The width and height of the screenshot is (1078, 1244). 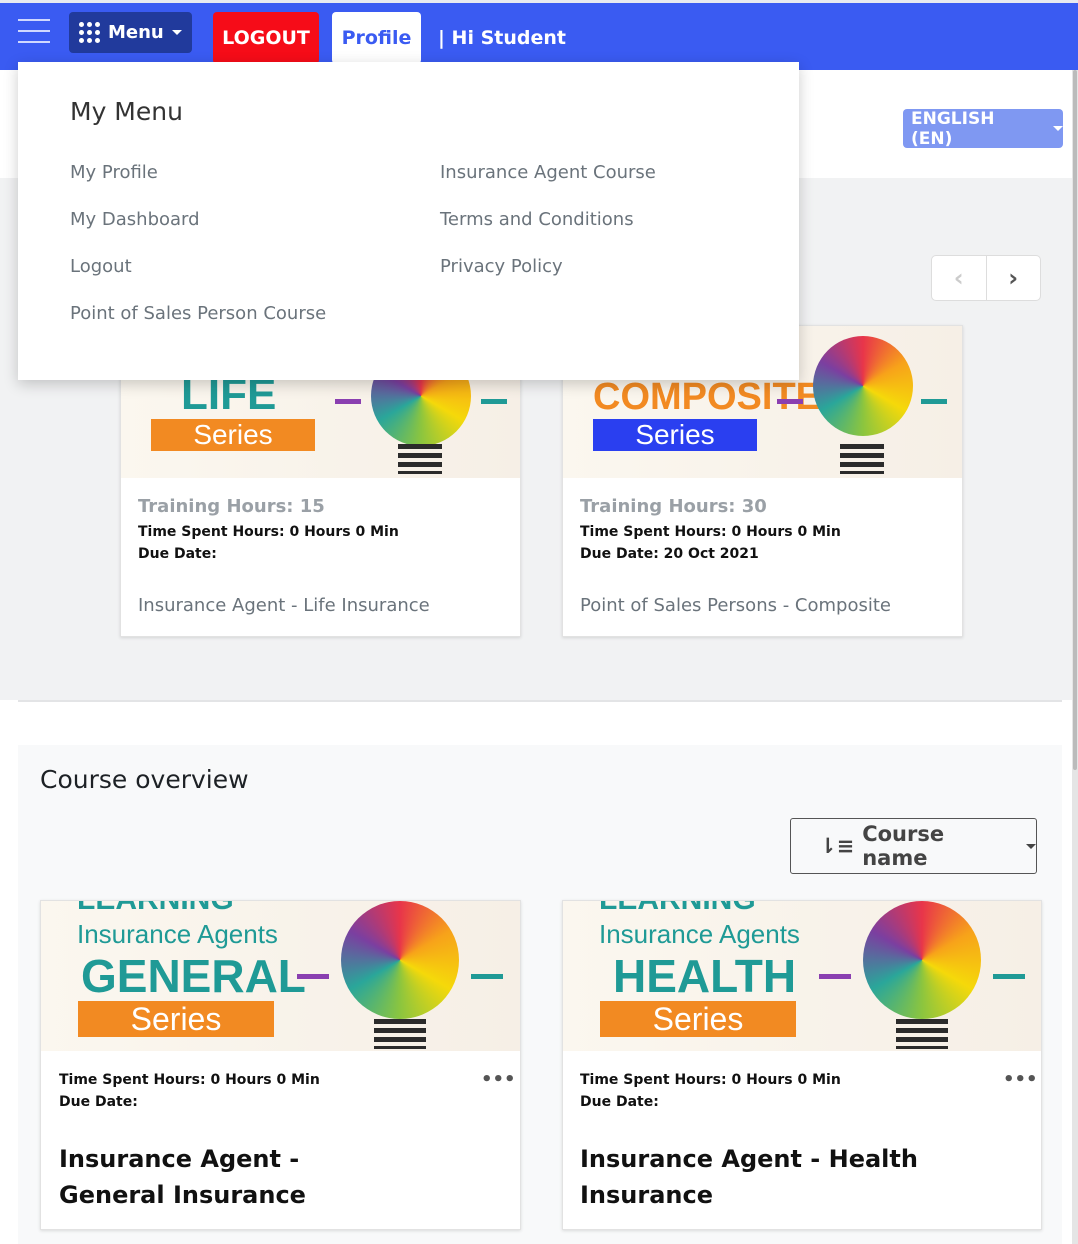 I want to click on prev-chevron-icon: ‹, so click(x=959, y=278).